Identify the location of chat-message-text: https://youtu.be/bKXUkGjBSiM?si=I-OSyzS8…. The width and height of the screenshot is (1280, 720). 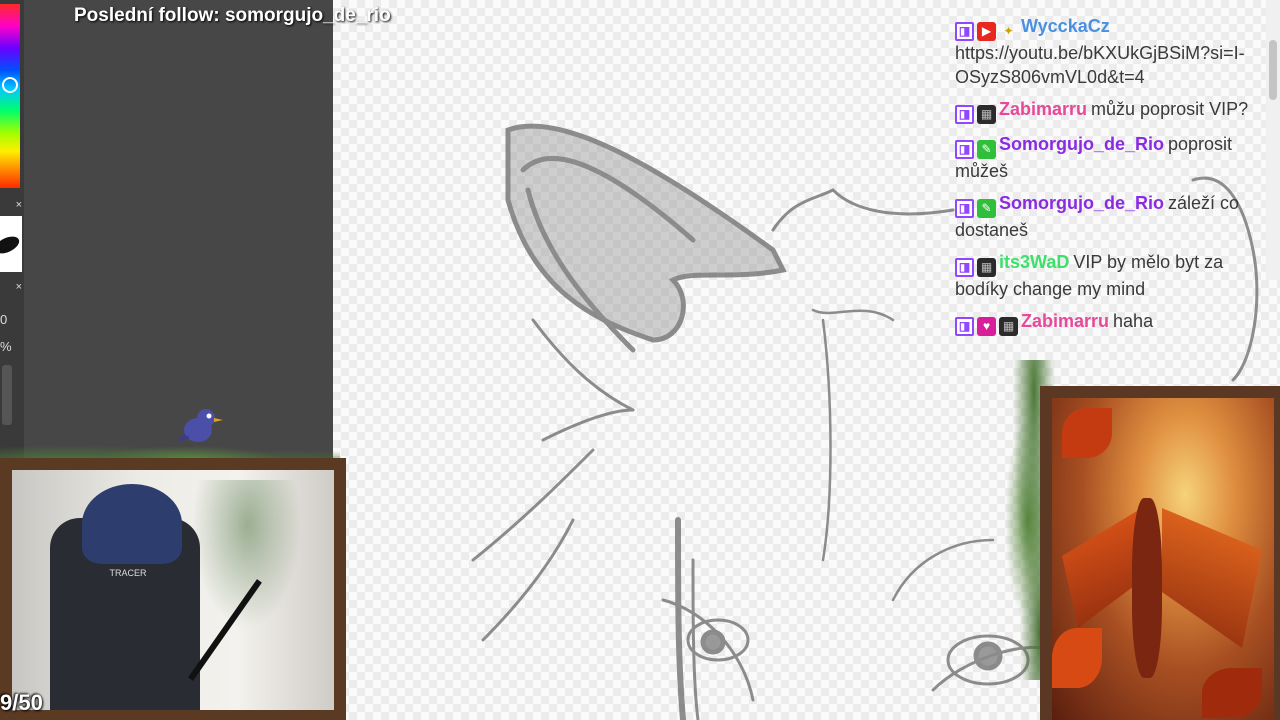
(1100, 65).